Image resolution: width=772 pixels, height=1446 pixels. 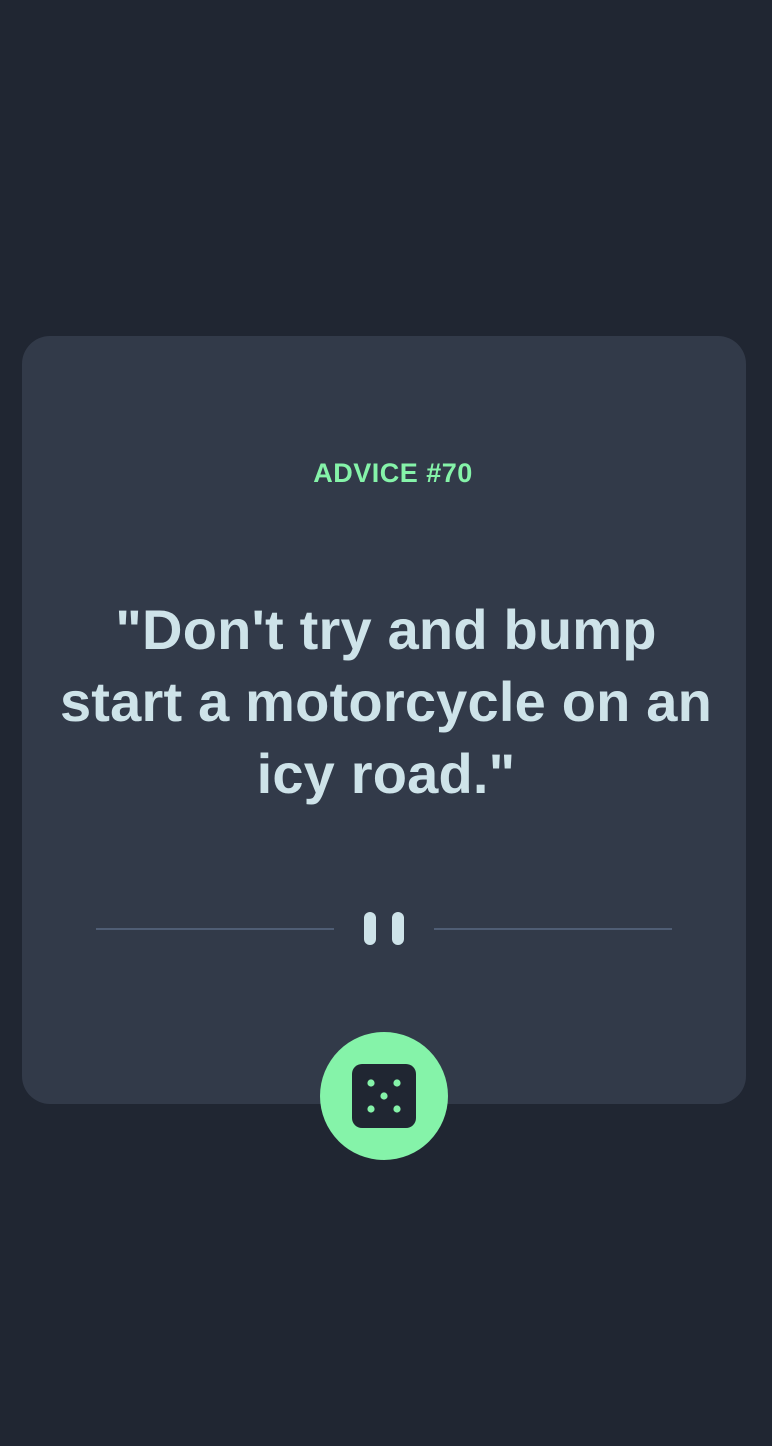 What do you see at coordinates (215, 929) in the screenshot?
I see `divider-line-left` at bounding box center [215, 929].